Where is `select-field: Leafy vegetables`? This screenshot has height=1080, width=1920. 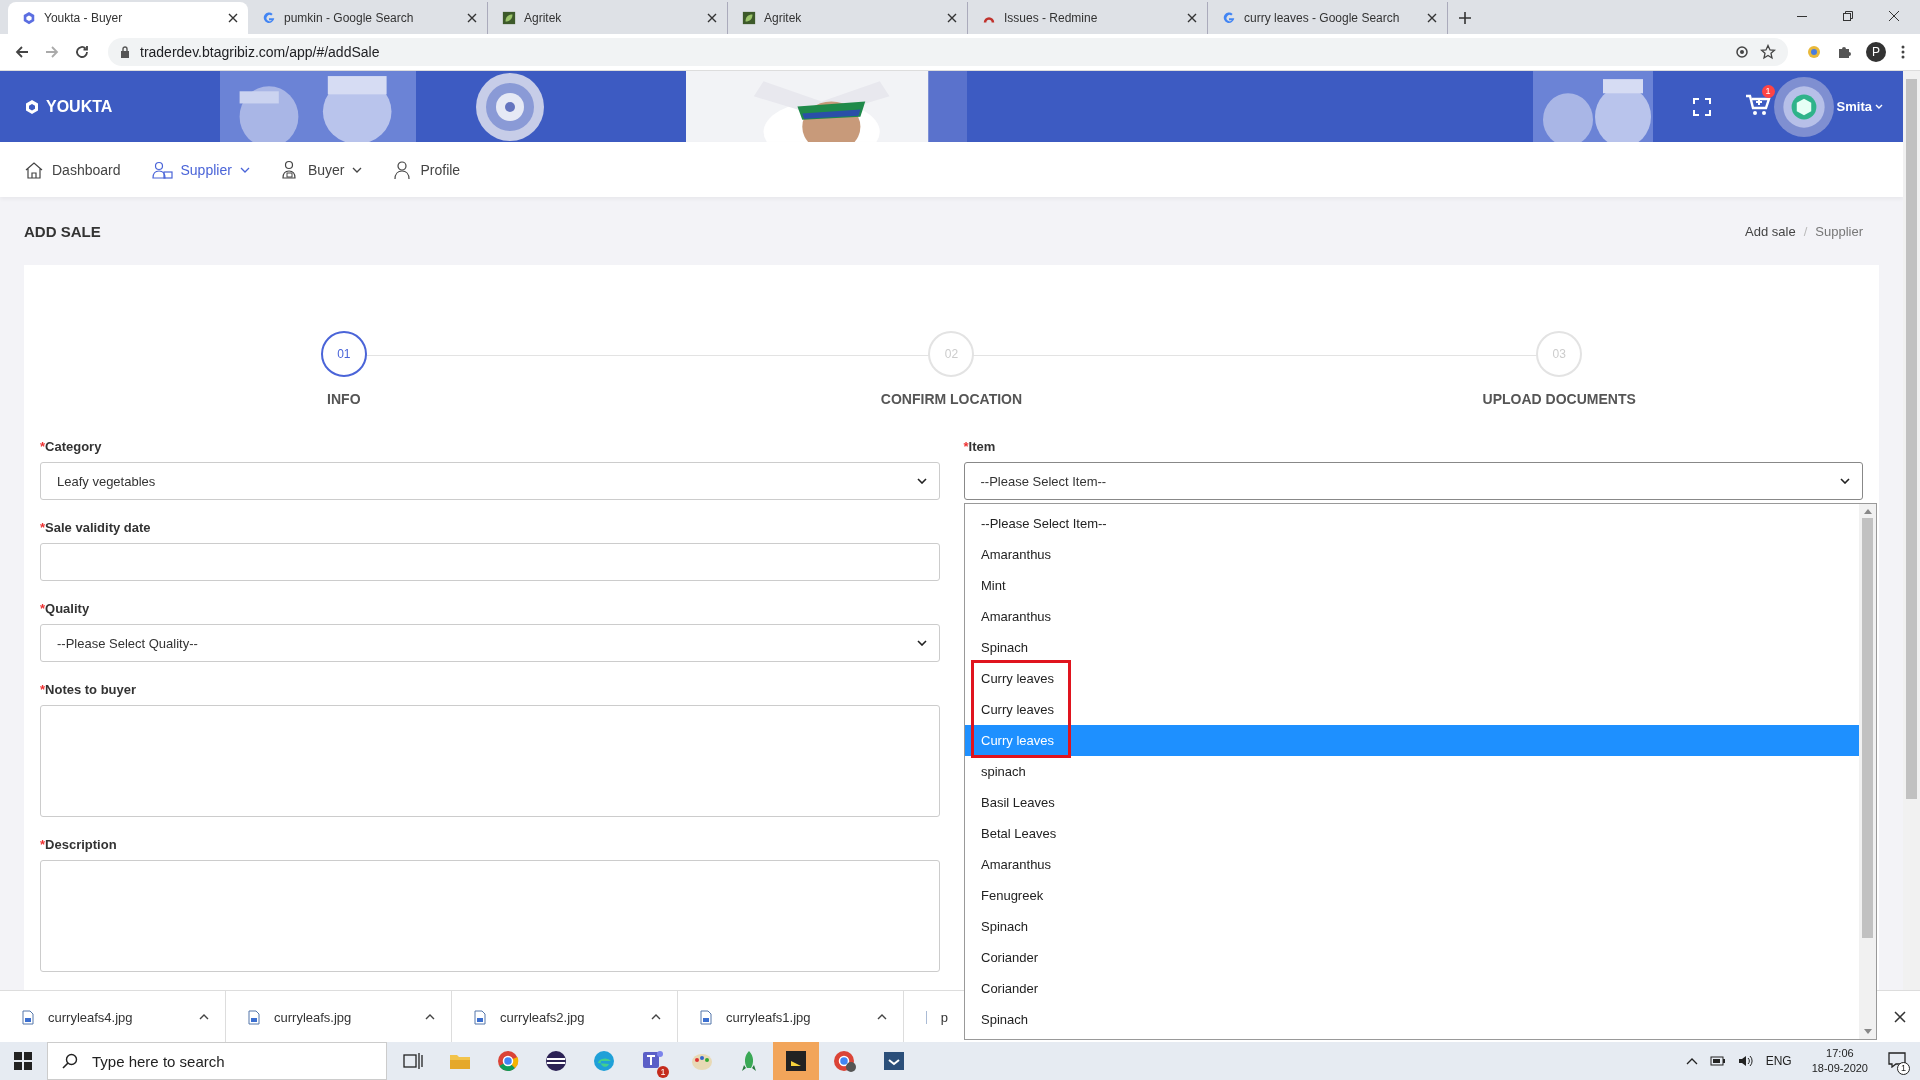
select-field: Leafy vegetables is located at coordinates (490, 481).